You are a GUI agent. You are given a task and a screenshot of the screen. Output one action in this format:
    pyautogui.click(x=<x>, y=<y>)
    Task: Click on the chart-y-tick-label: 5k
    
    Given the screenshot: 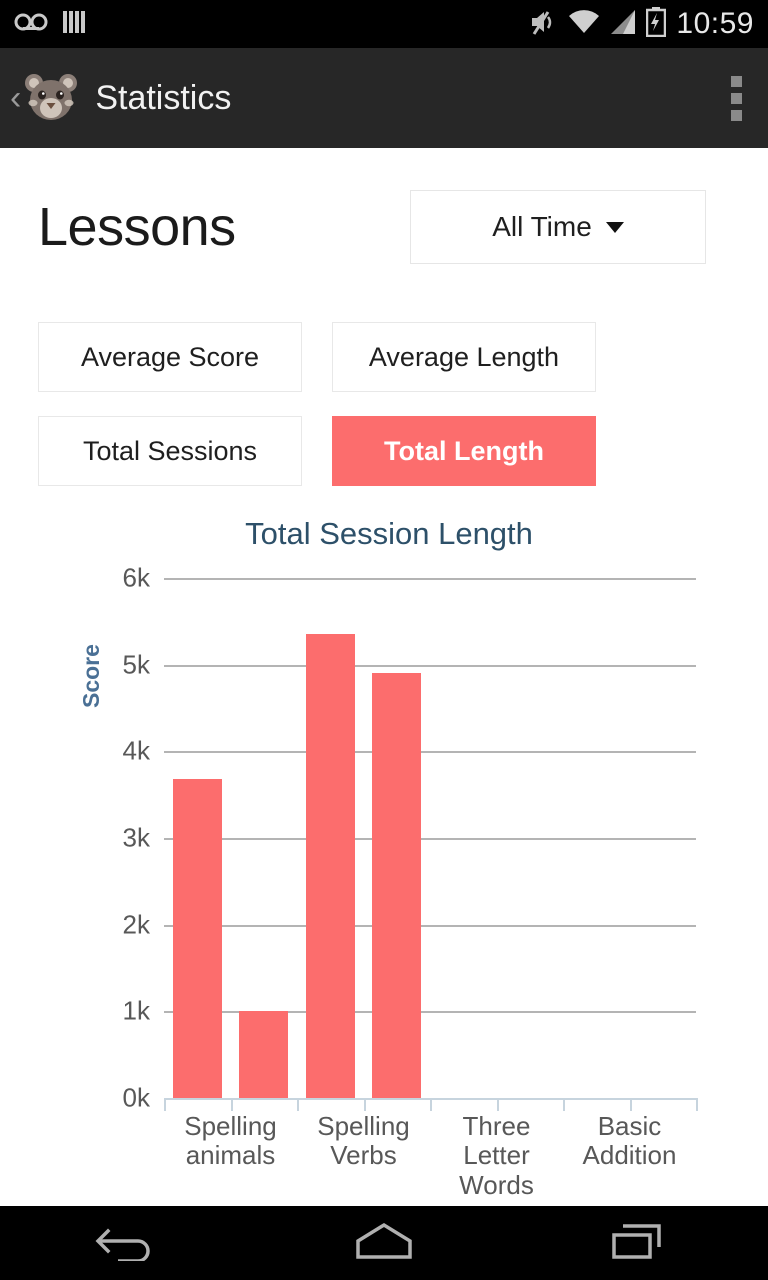 What is the action you would take?
    pyautogui.click(x=136, y=664)
    